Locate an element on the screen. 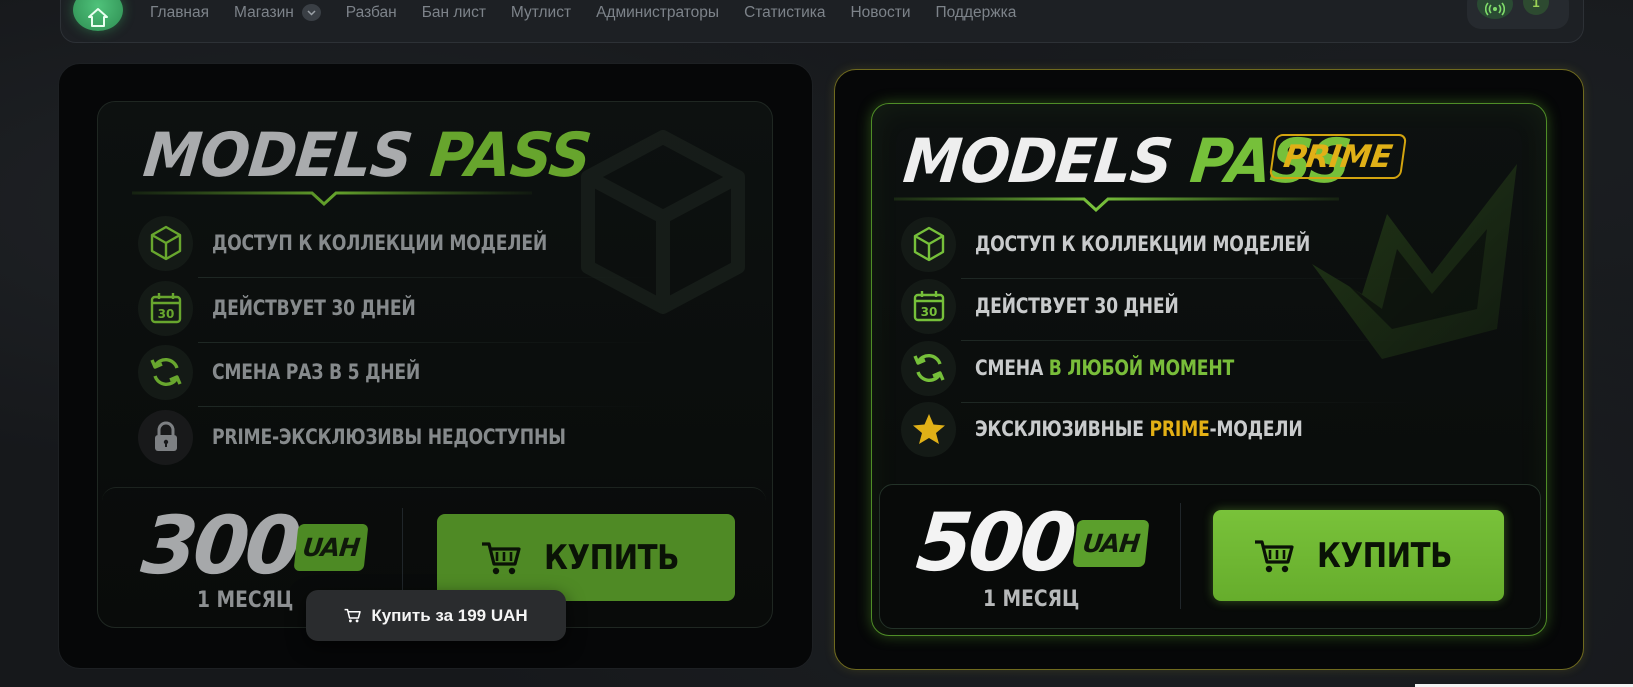 The height and width of the screenshot is (687, 1633). plan-title: MODELS PASS is located at coordinates (367, 155).